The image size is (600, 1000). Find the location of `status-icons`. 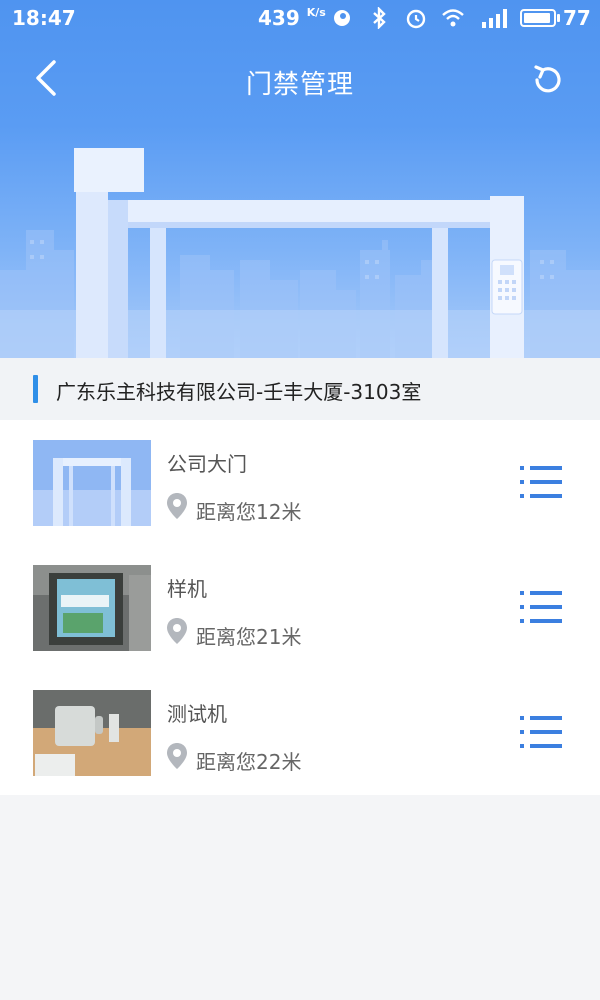

status-icons is located at coordinates (419, 18).